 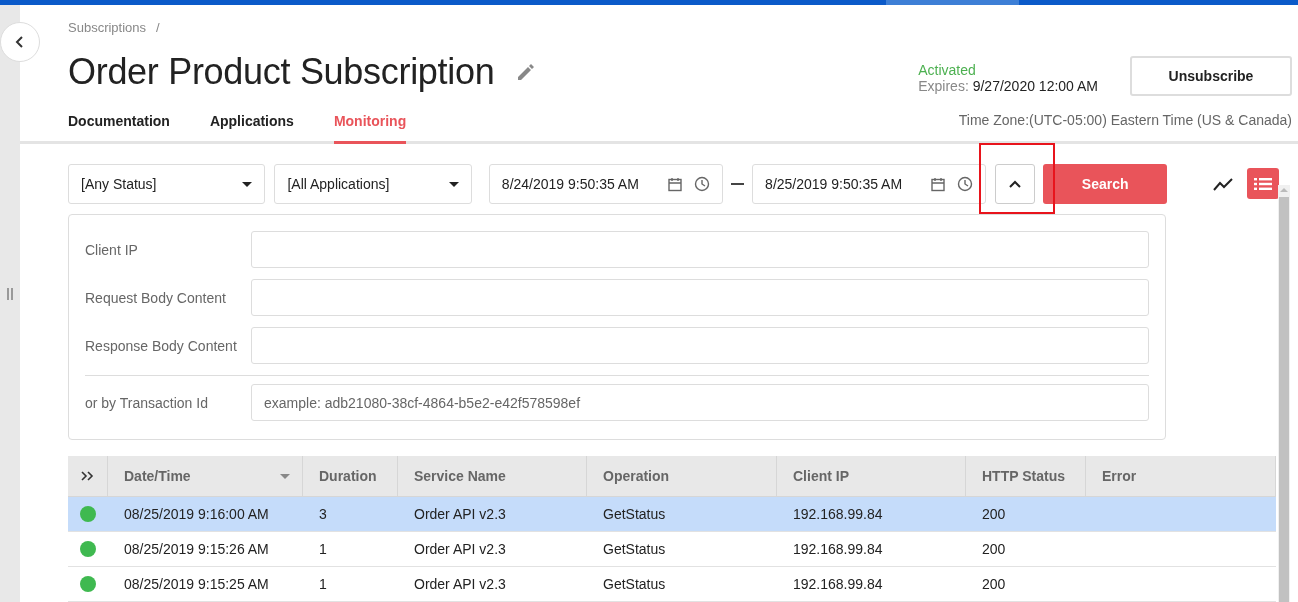 What do you see at coordinates (606, 184) in the screenshot?
I see `start-date-field: 8/24/2019 9:50:35 AM` at bounding box center [606, 184].